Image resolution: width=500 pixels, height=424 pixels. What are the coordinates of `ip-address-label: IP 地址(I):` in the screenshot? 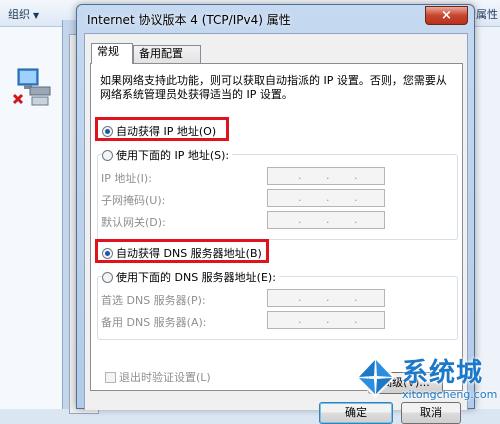 It's located at (126, 178).